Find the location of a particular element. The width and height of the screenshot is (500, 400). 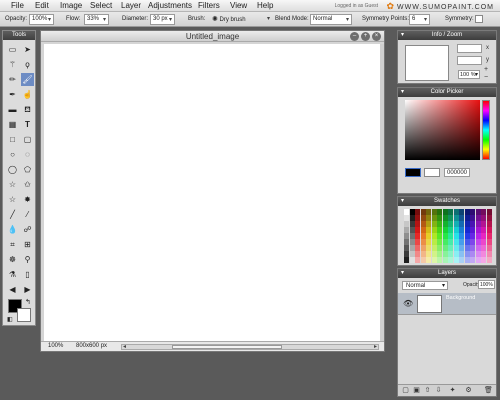

background-color-swatch is located at coordinates (24, 315).